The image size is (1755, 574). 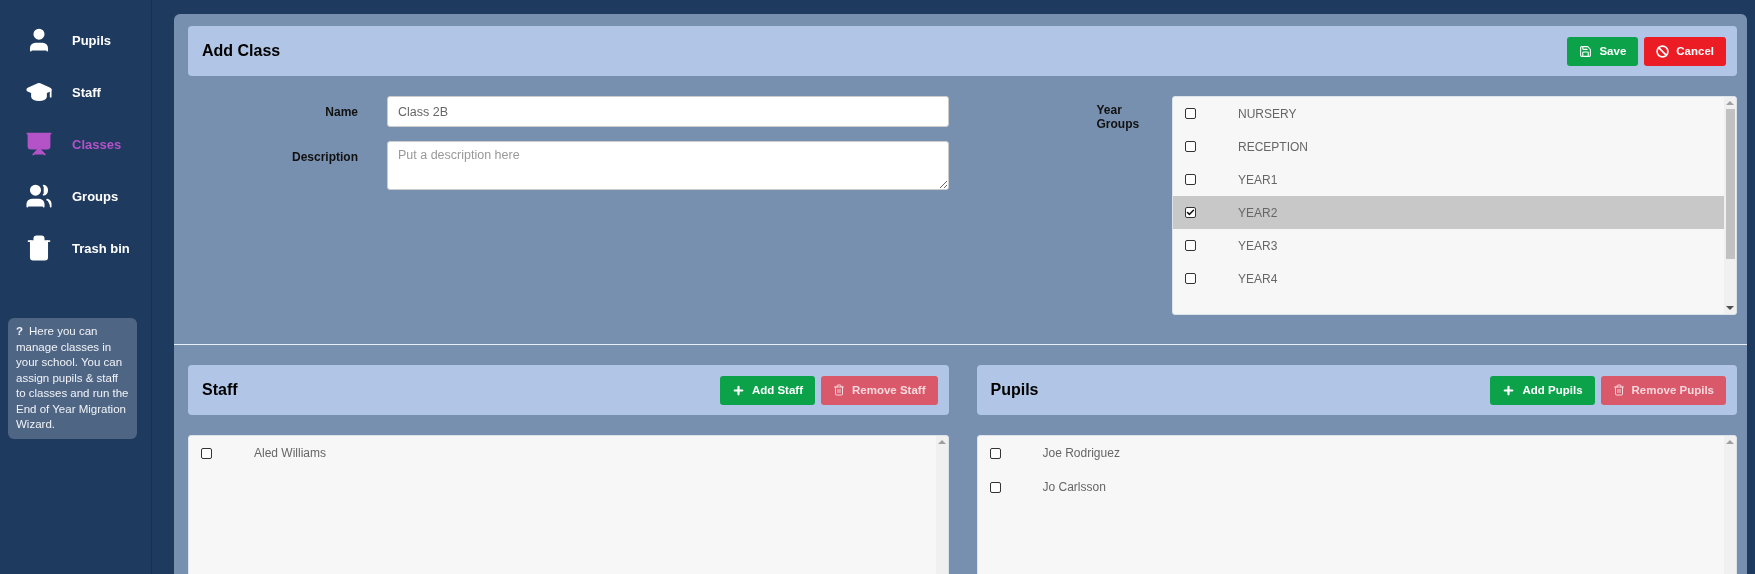 What do you see at coordinates (1258, 179) in the screenshot?
I see `row-label: YEAR1` at bounding box center [1258, 179].